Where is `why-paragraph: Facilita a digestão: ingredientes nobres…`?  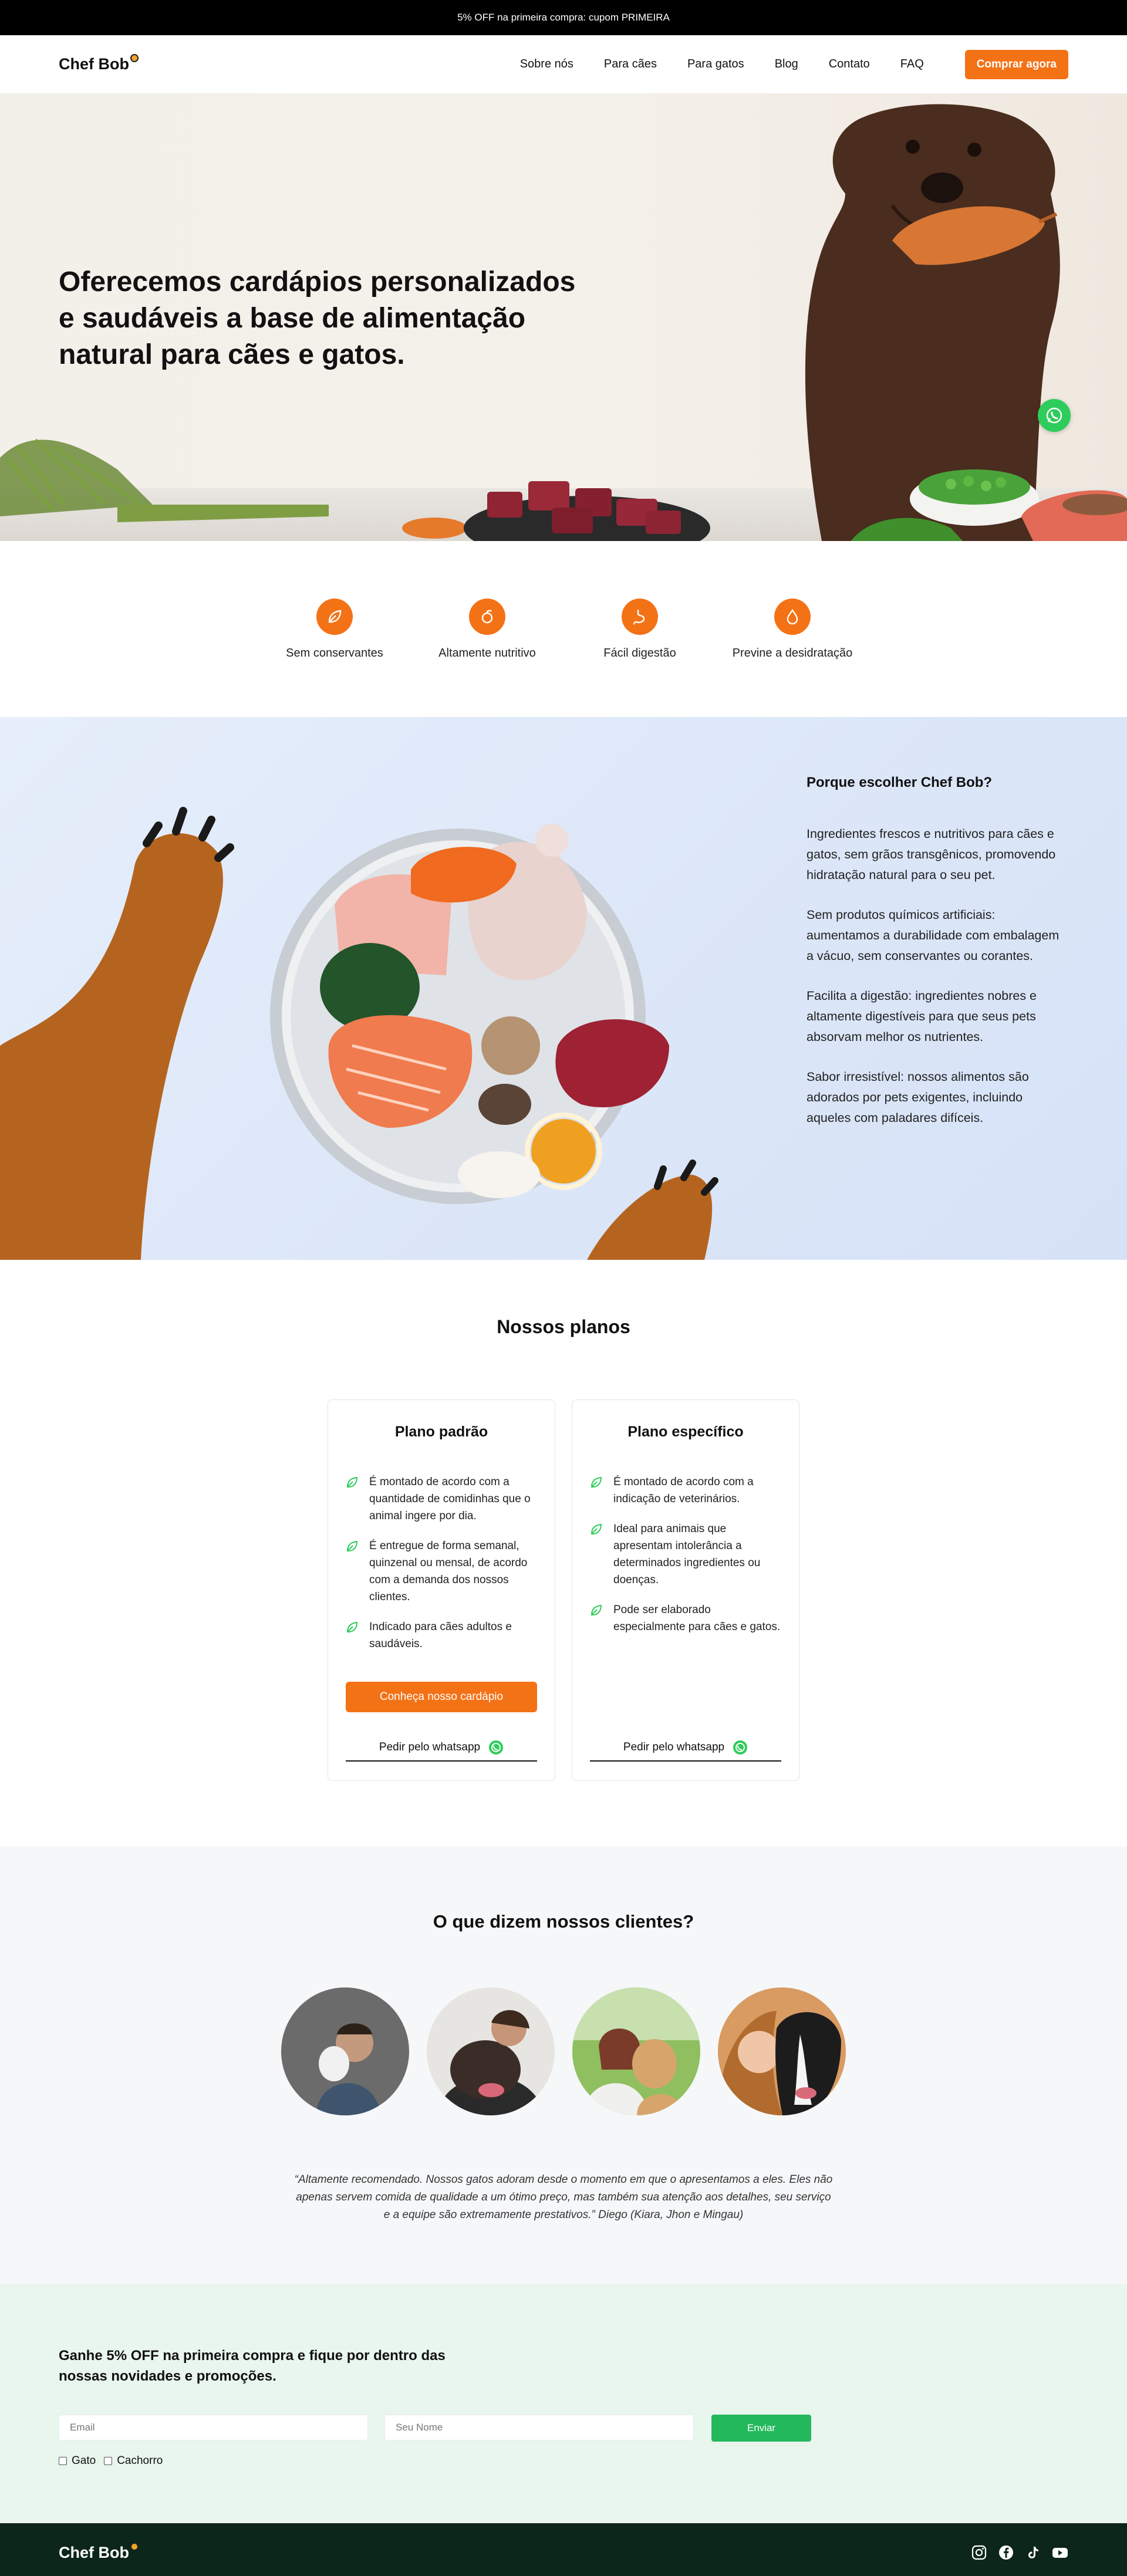 why-paragraph: Facilita a digestão: ingredientes nobres… is located at coordinates (922, 1016).